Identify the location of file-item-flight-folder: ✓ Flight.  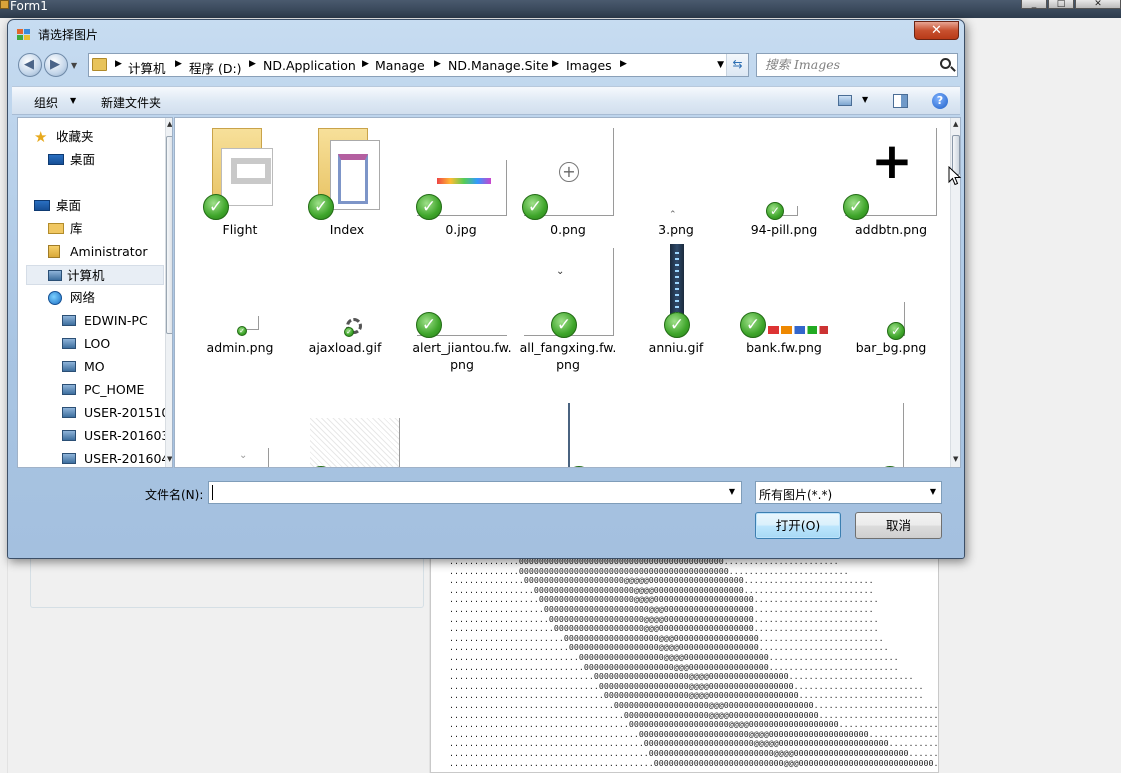
(235, 177).